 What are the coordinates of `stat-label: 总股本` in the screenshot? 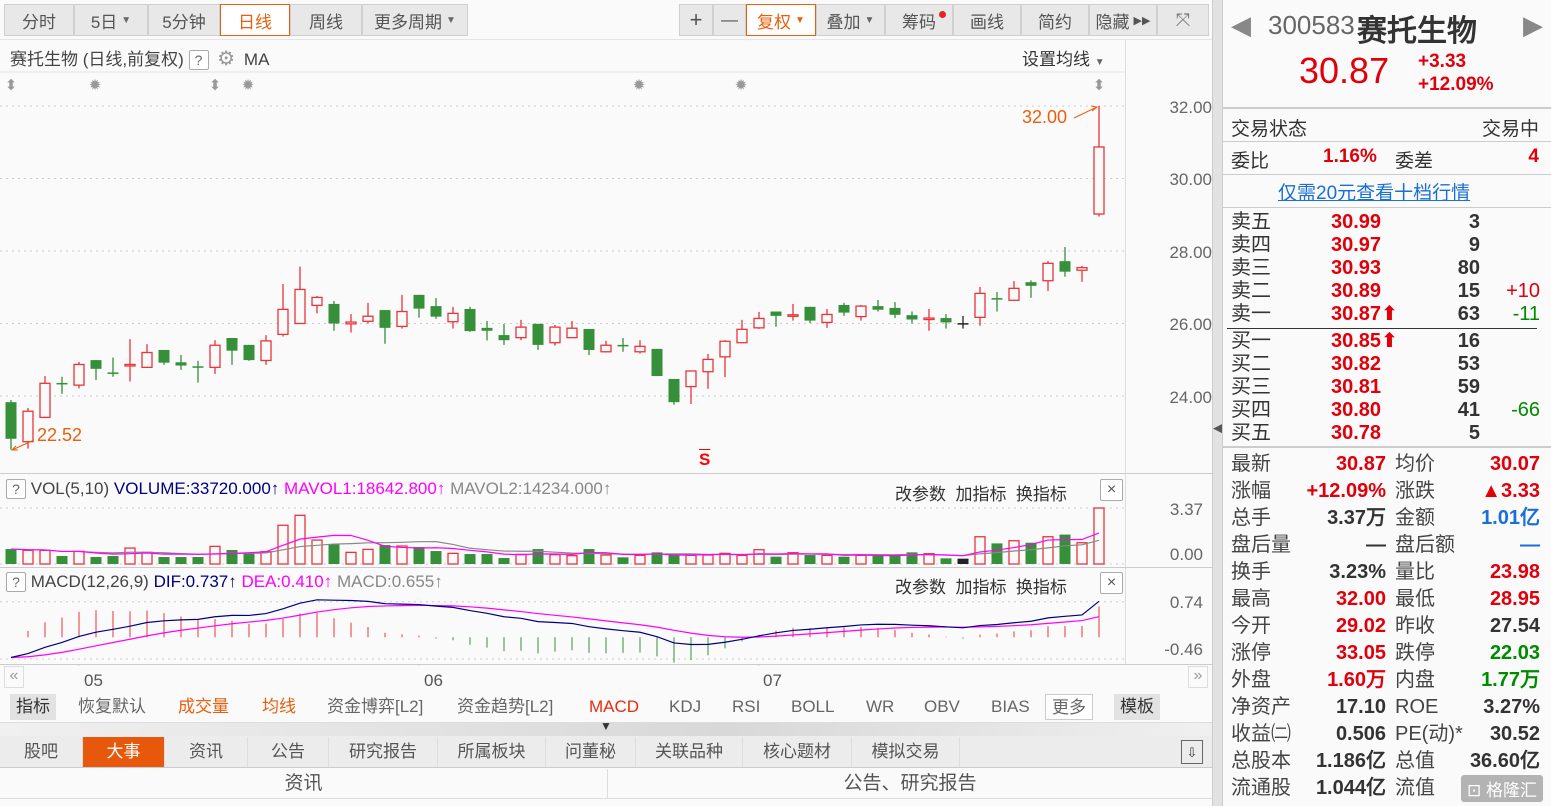 It's located at (1261, 761).